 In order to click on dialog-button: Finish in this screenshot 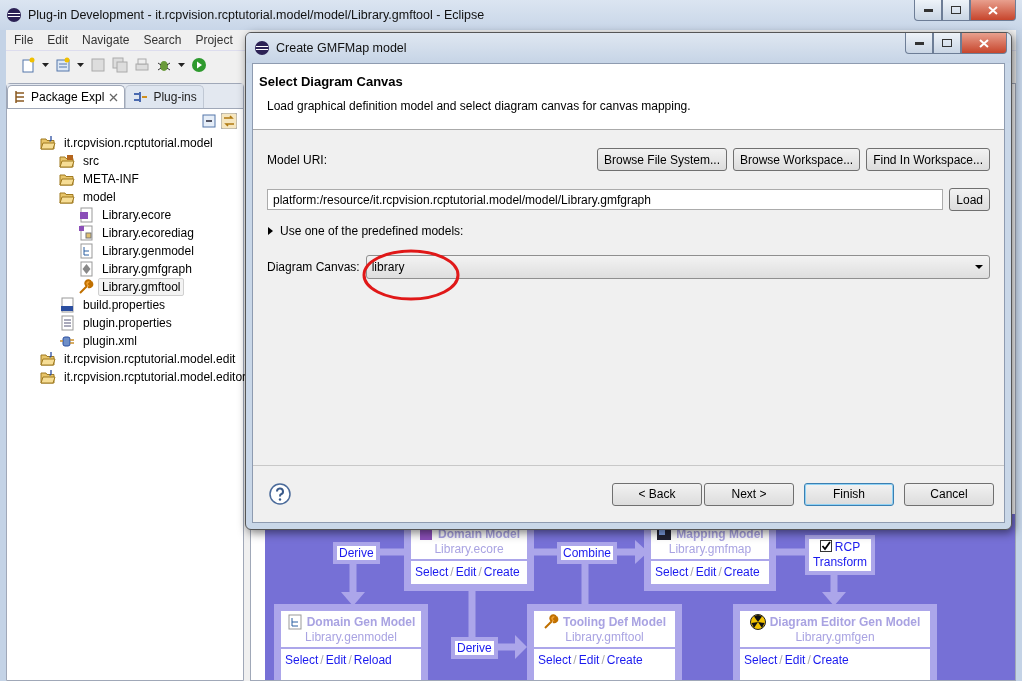, I will do `click(849, 494)`.